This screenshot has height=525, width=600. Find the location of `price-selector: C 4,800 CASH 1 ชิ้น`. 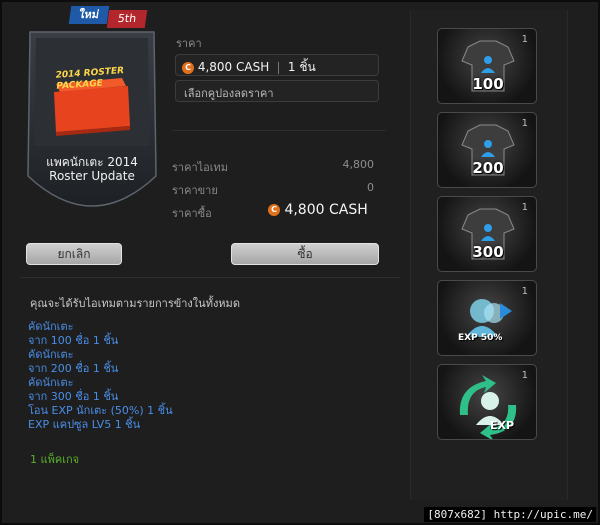

price-selector: C 4,800 CASH 1 ชิ้น is located at coordinates (277, 65).